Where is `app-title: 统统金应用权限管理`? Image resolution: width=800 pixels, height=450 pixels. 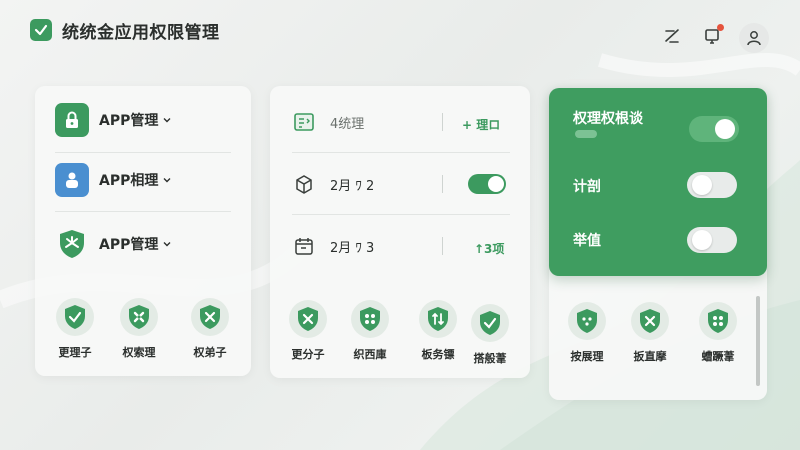 app-title: 统统金应用权限管理 is located at coordinates (141, 33).